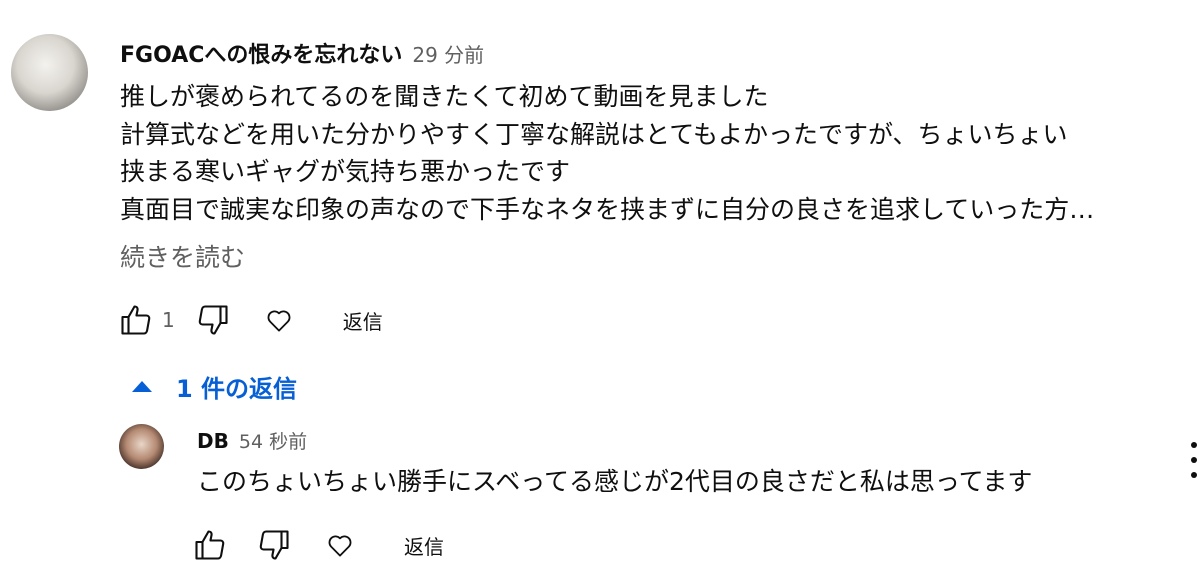  I want to click on reply-header: DB 54 秒前, so click(252, 440).